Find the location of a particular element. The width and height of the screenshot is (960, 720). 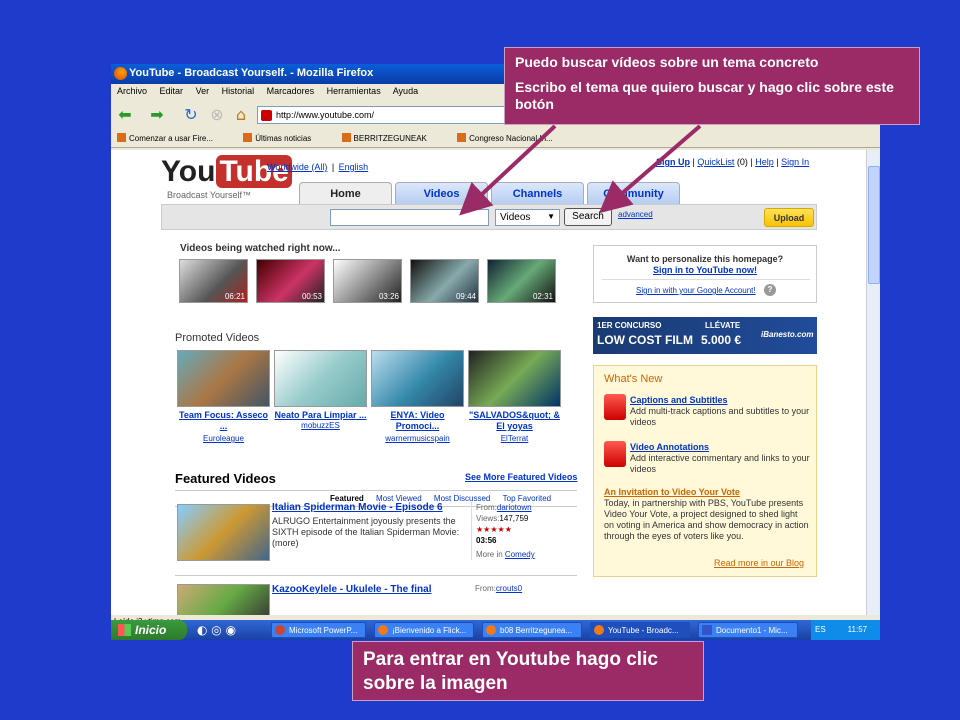

arrow-to-search-button is located at coordinates (650, 169).